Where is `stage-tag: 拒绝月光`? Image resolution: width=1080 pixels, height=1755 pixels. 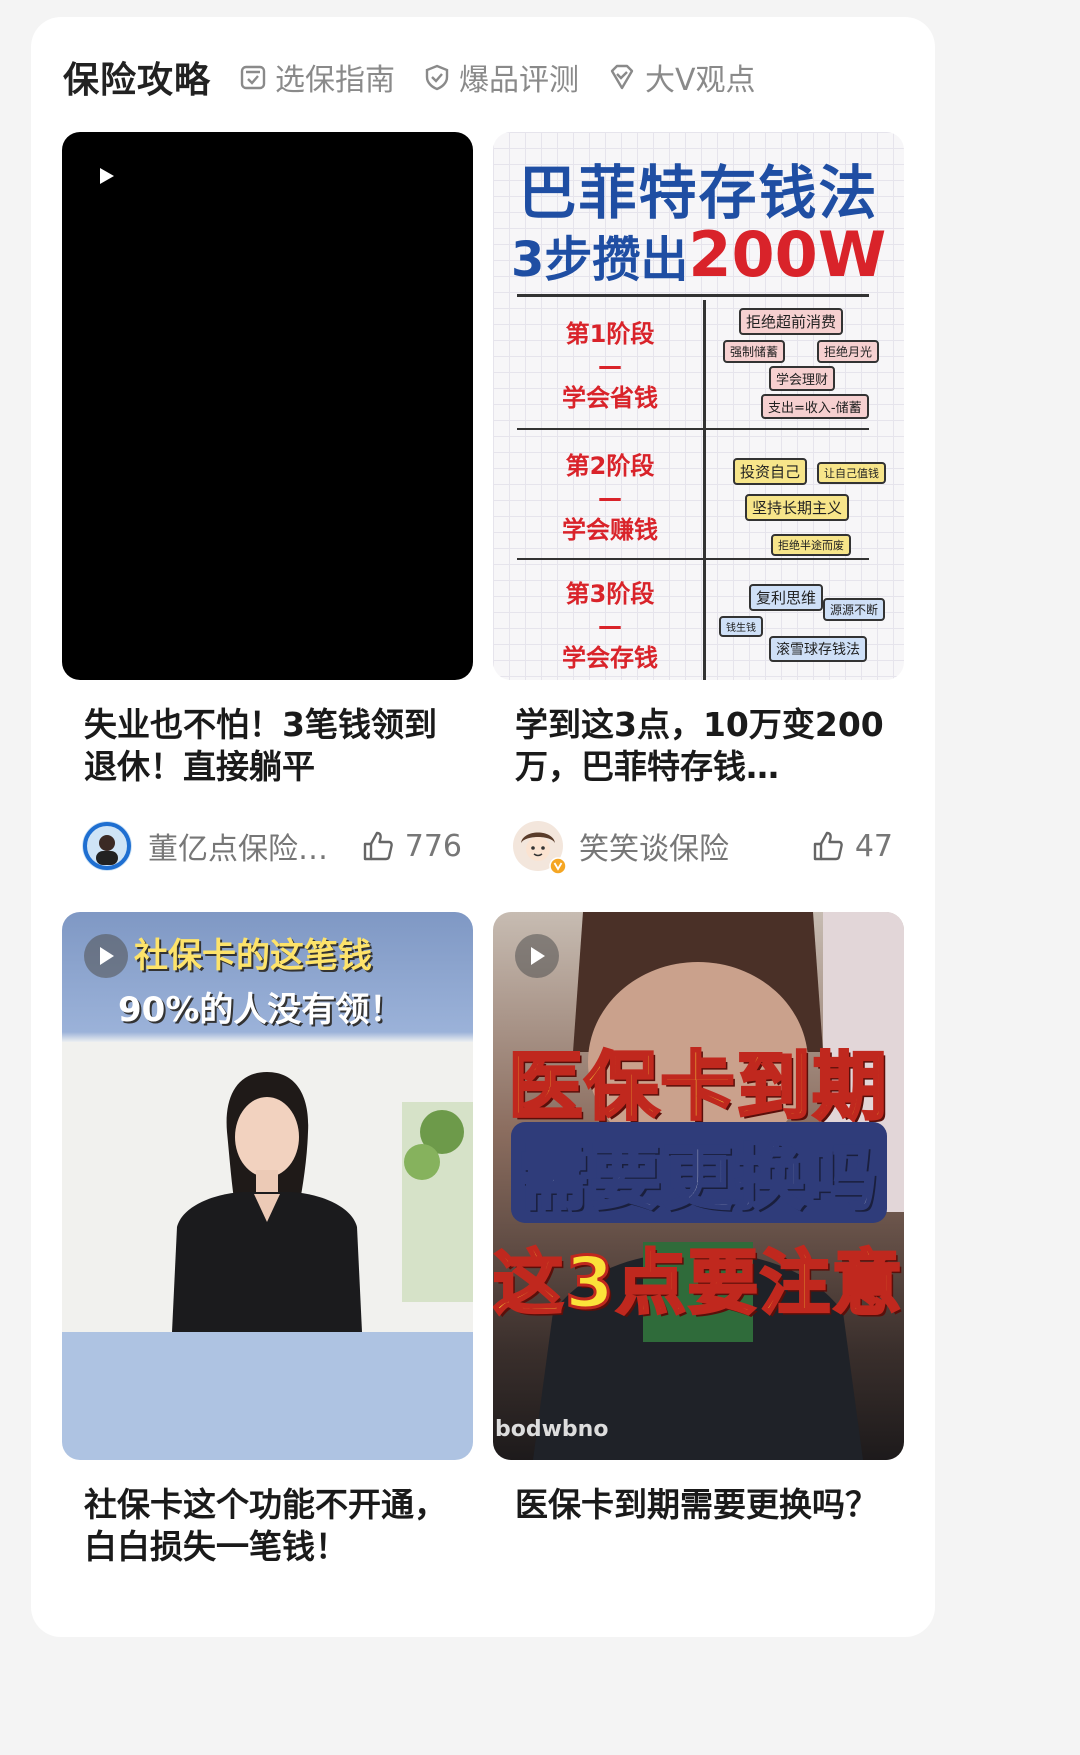
stage-tag: 拒绝月光 is located at coordinates (848, 351).